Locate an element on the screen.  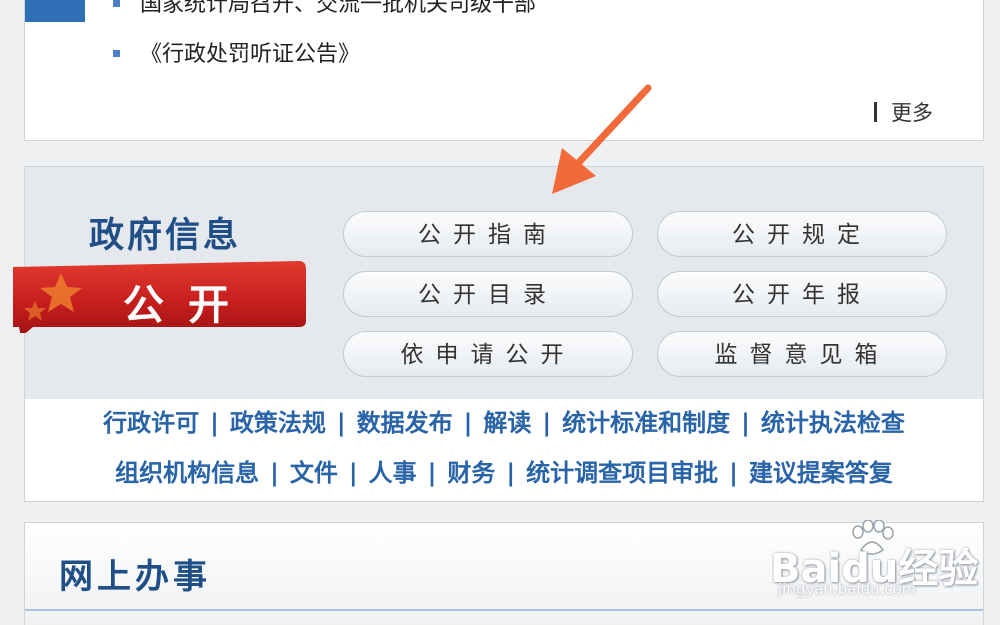
link-personnel: 人事 is located at coordinates (393, 473).